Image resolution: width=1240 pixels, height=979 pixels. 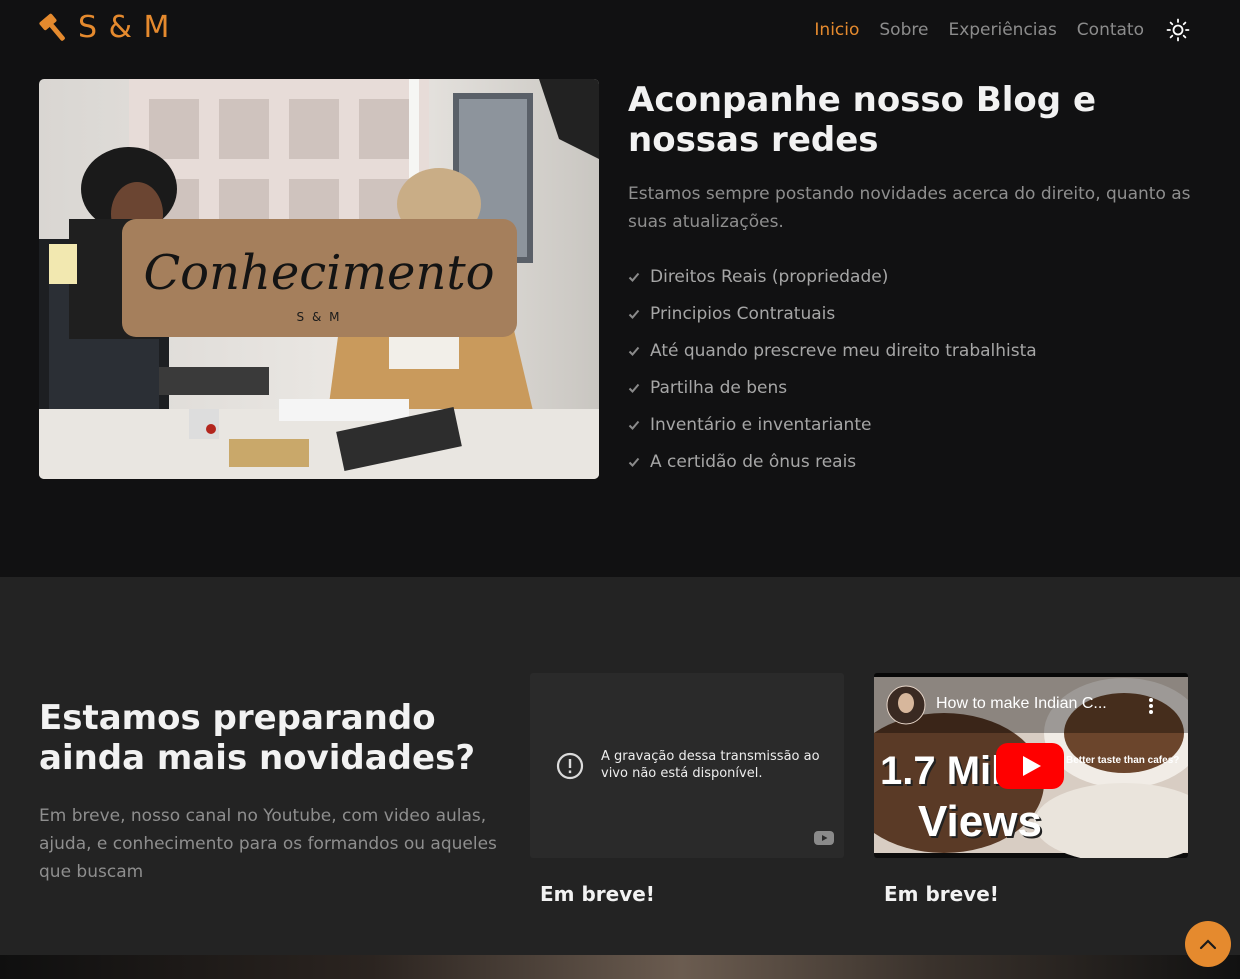 What do you see at coordinates (124, 27) in the screenshot?
I see `logo-text: S & M` at bounding box center [124, 27].